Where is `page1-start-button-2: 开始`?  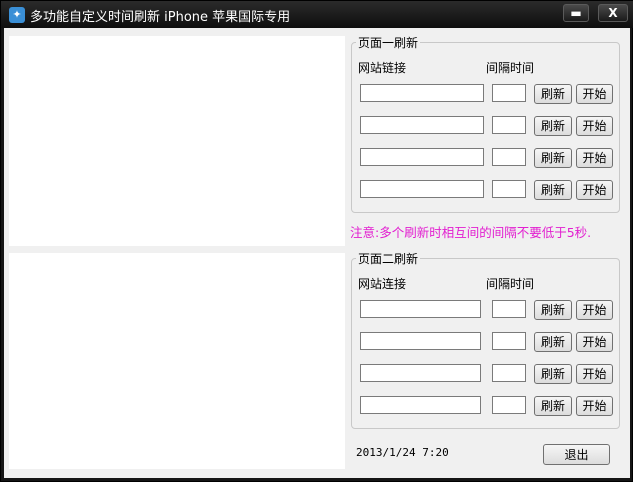 page1-start-button-2: 开始 is located at coordinates (594, 126).